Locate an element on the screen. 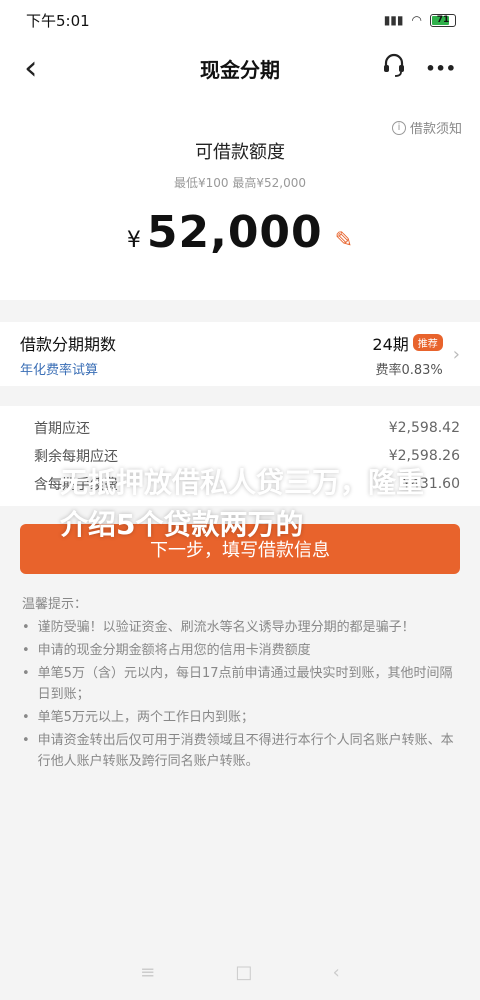 The image size is (480, 1000). repay-value: ¥431.60 is located at coordinates (431, 484).